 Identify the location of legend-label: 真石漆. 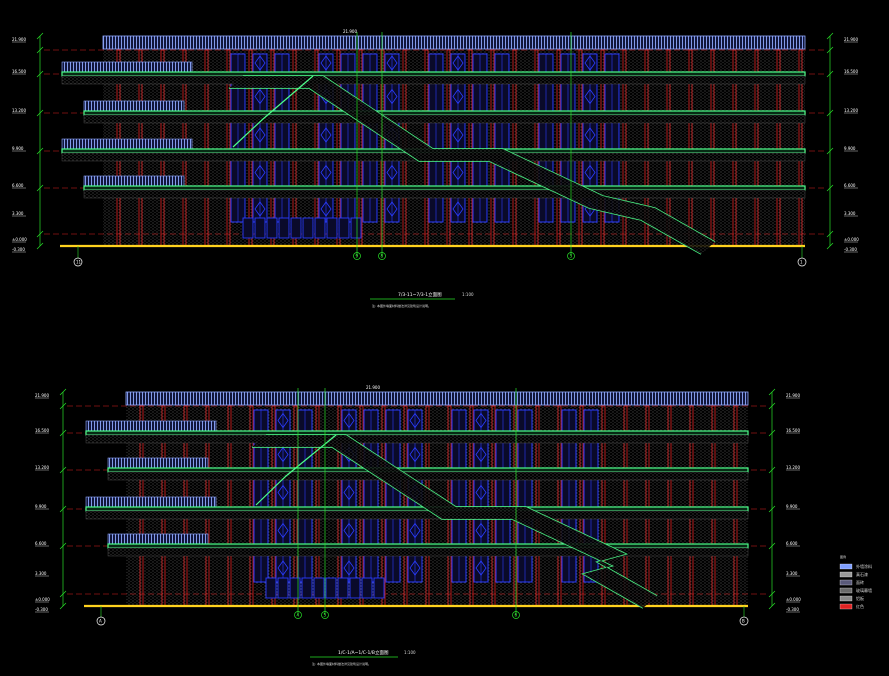
(862, 574).